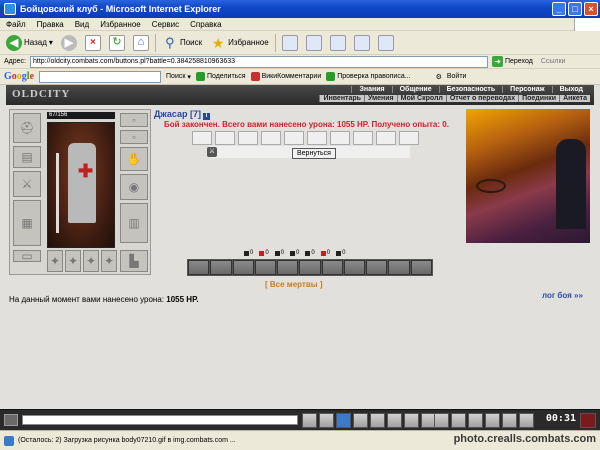  What do you see at coordinates (539, 98) in the screenshot?
I see `nav-battles: Поединки` at bounding box center [539, 98].